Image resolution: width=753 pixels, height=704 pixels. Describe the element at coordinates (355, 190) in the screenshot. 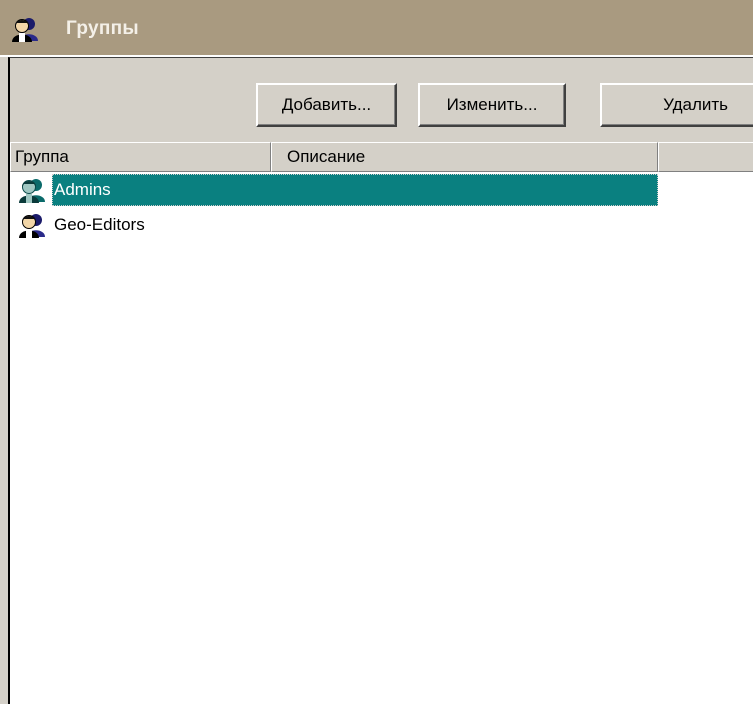

I see `list-item-label: Admins` at that location.